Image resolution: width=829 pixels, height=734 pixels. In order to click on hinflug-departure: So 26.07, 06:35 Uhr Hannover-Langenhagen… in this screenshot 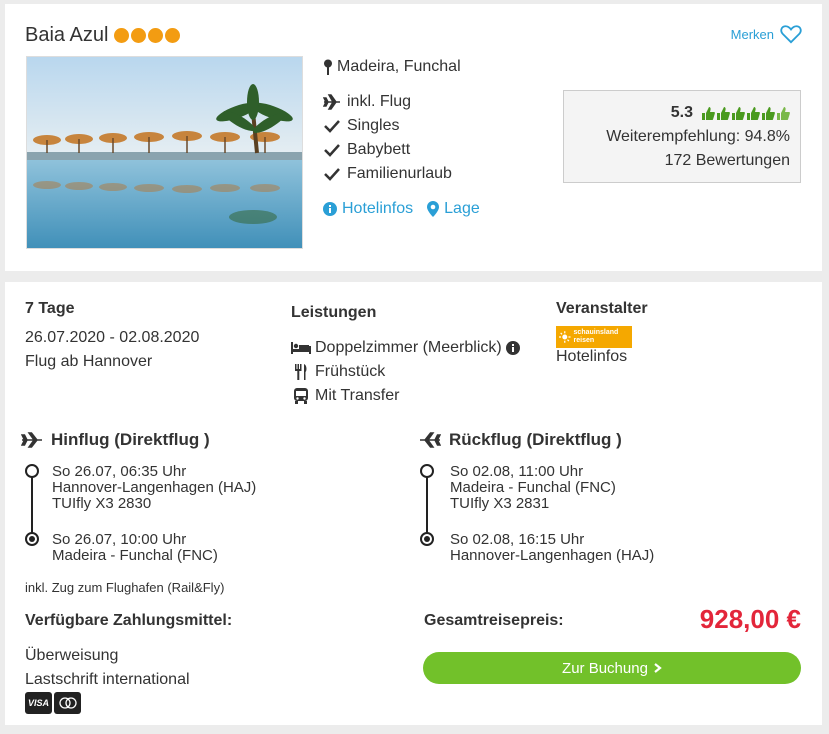, I will do `click(154, 488)`.